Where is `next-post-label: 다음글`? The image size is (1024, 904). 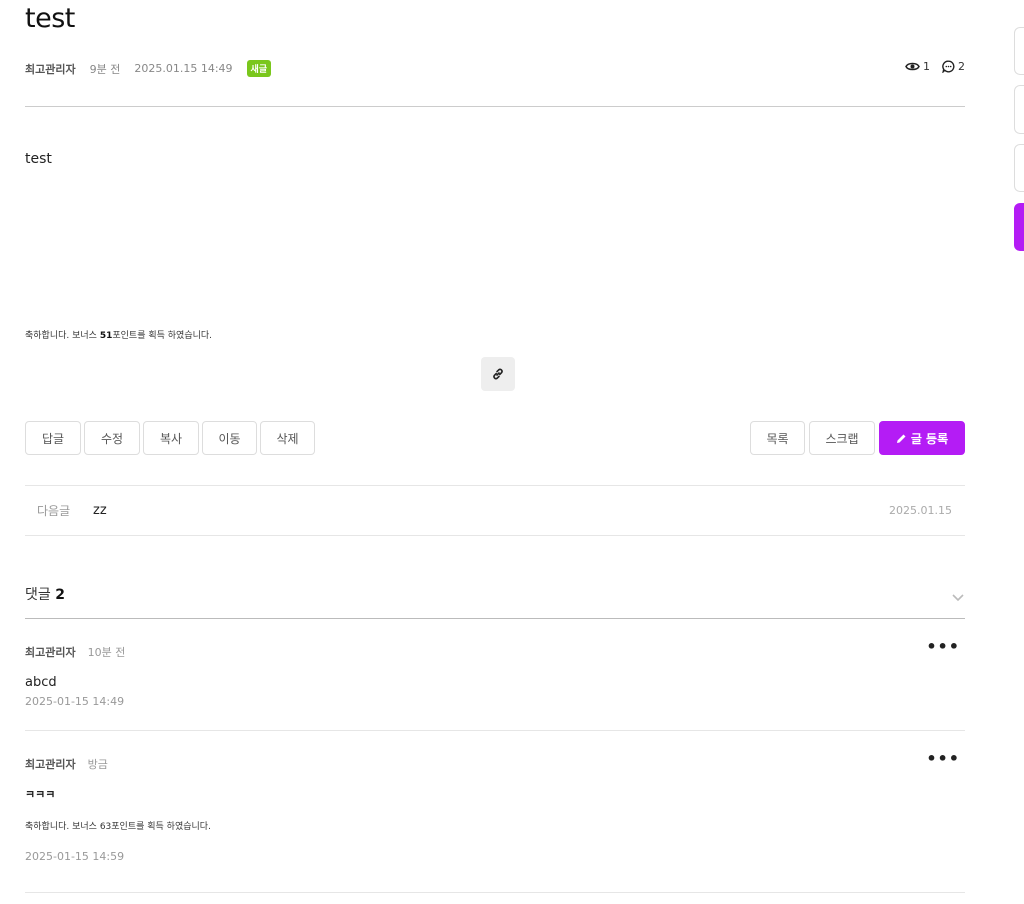
next-post-label: 다음글 is located at coordinates (54, 511).